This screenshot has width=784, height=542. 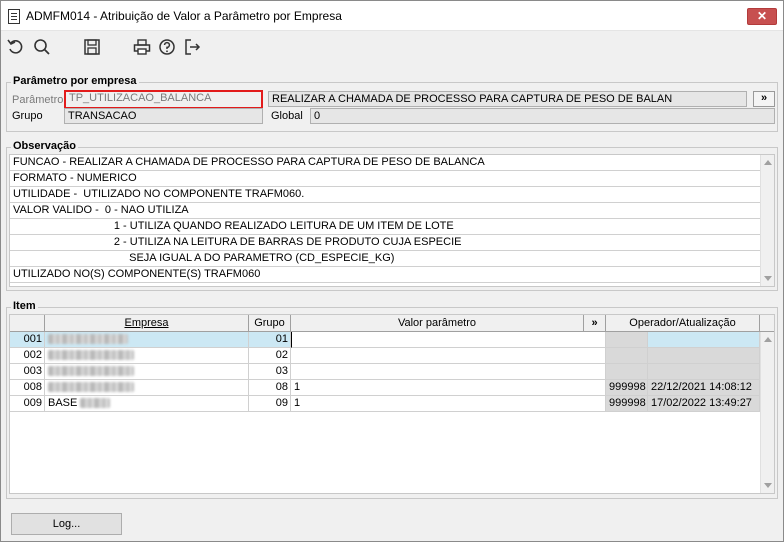 I want to click on row-code: 003, so click(x=27, y=372).